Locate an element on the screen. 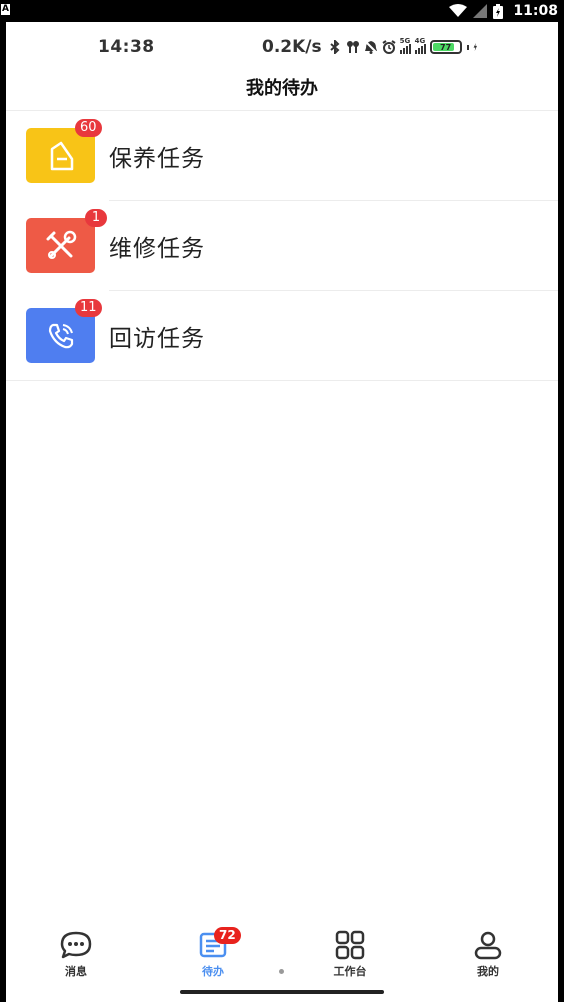 The height and width of the screenshot is (1002, 564). task-item-maintenance: 60 保养任务 is located at coordinates (282, 156).